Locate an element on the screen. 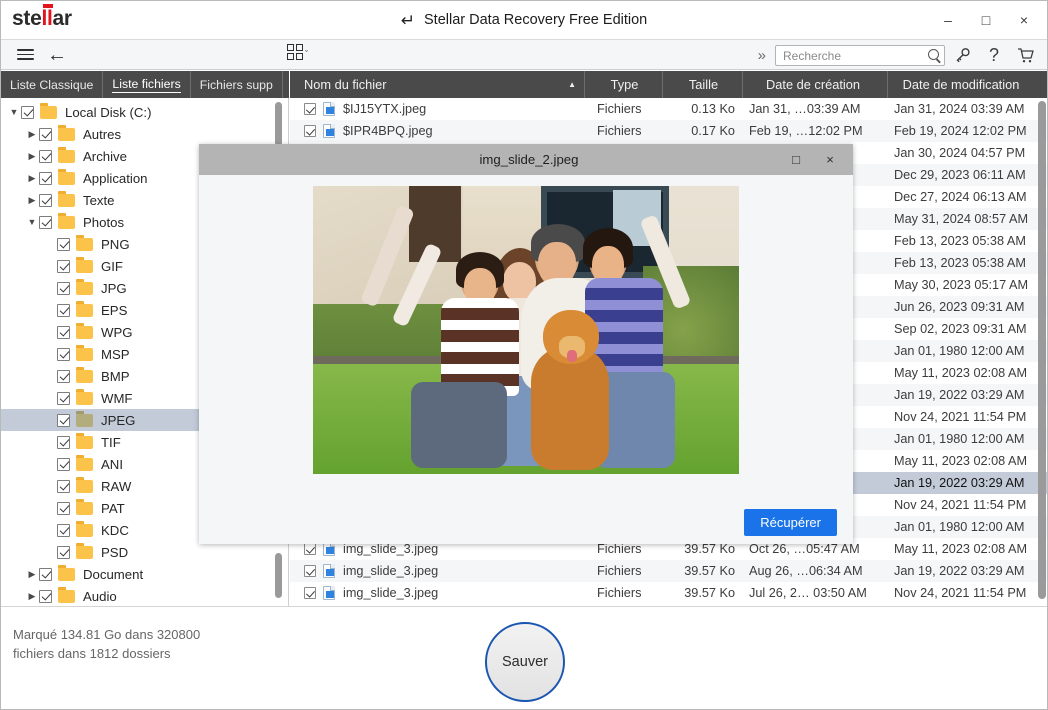 This screenshot has width=1048, height=710. tab-fichiers-supp: Fichiers supp is located at coordinates (237, 84).